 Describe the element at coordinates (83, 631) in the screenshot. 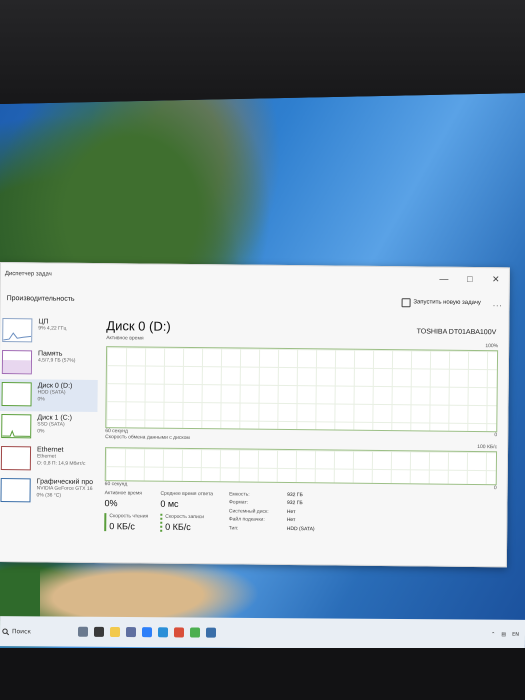

I see `task-view-icon` at that location.